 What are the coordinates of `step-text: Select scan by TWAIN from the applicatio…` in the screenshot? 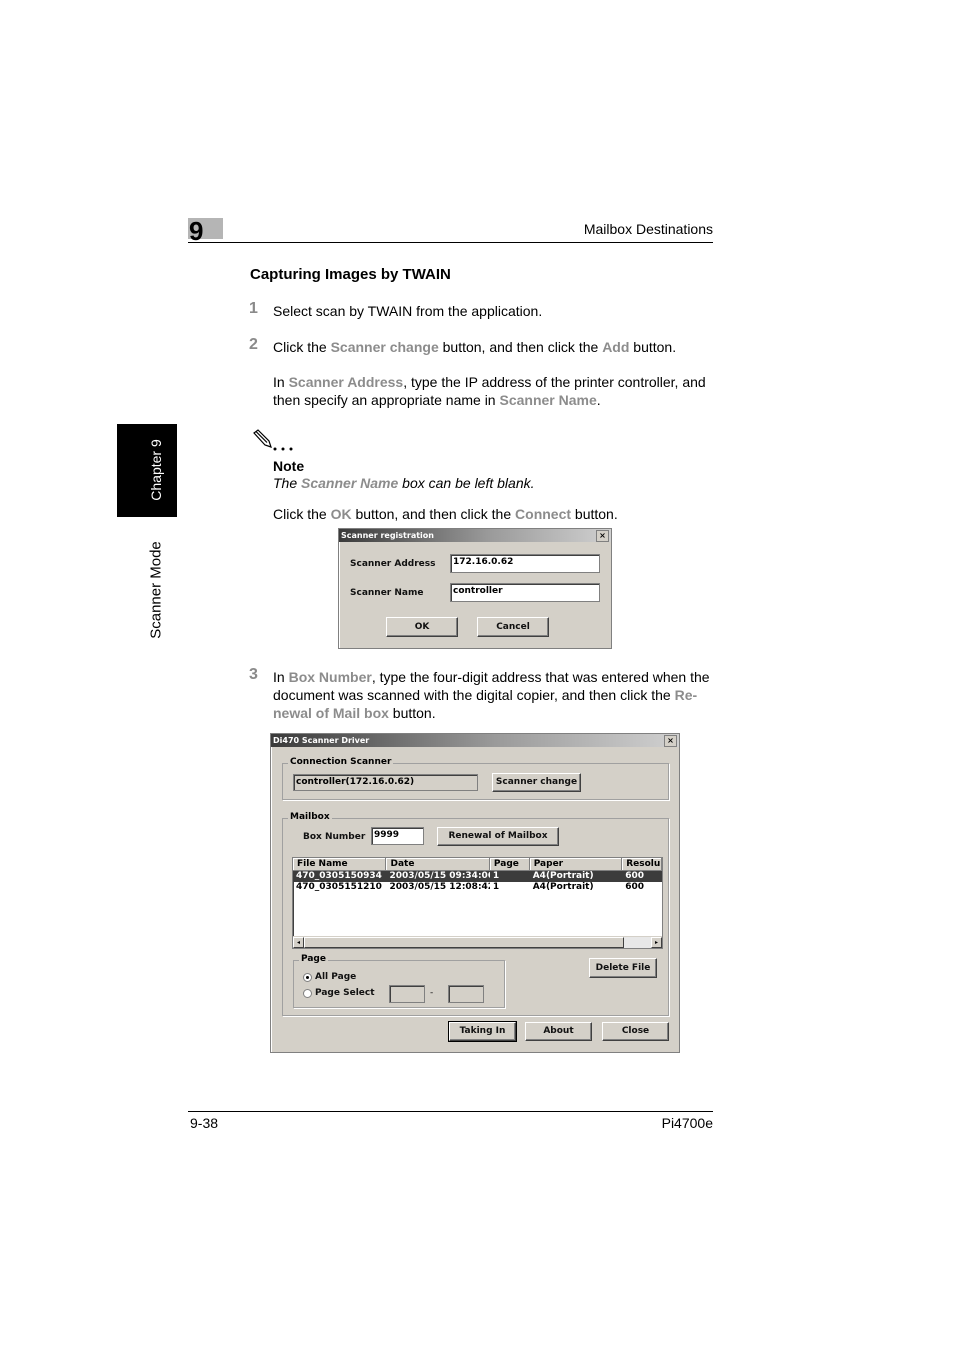 It's located at (408, 311).